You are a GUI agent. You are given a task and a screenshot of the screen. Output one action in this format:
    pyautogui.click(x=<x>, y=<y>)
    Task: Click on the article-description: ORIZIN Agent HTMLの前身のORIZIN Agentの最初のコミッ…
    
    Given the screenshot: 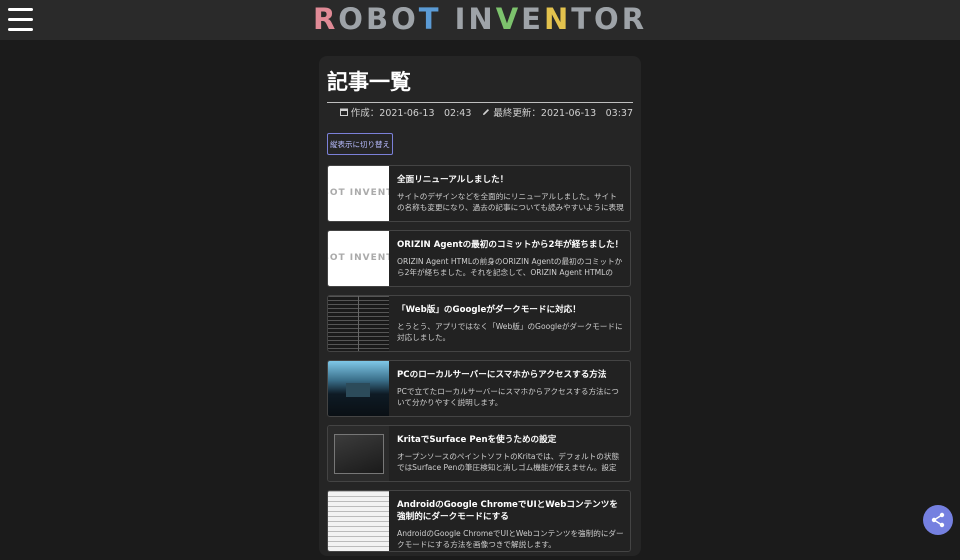 What is the action you would take?
    pyautogui.click(x=510, y=267)
    